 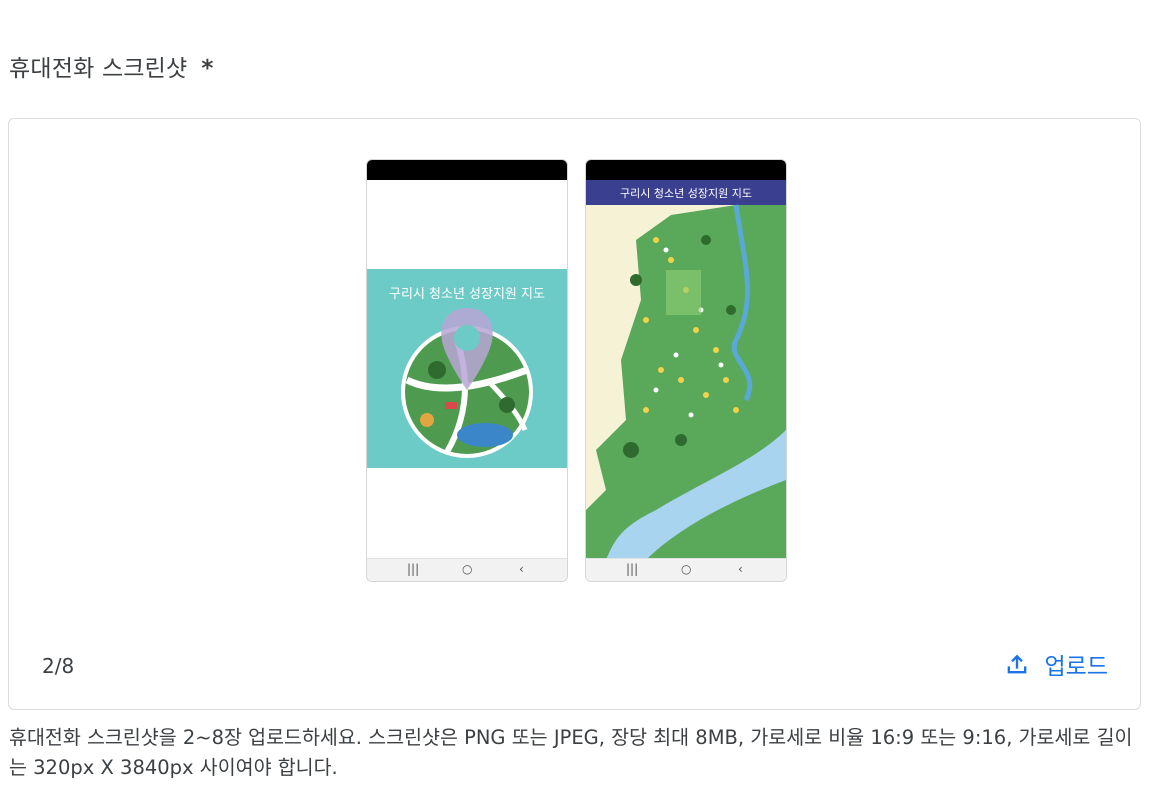 I want to click on screenshot-image-2: 구리시 청소년 성장지원 지도, so click(x=686, y=370).